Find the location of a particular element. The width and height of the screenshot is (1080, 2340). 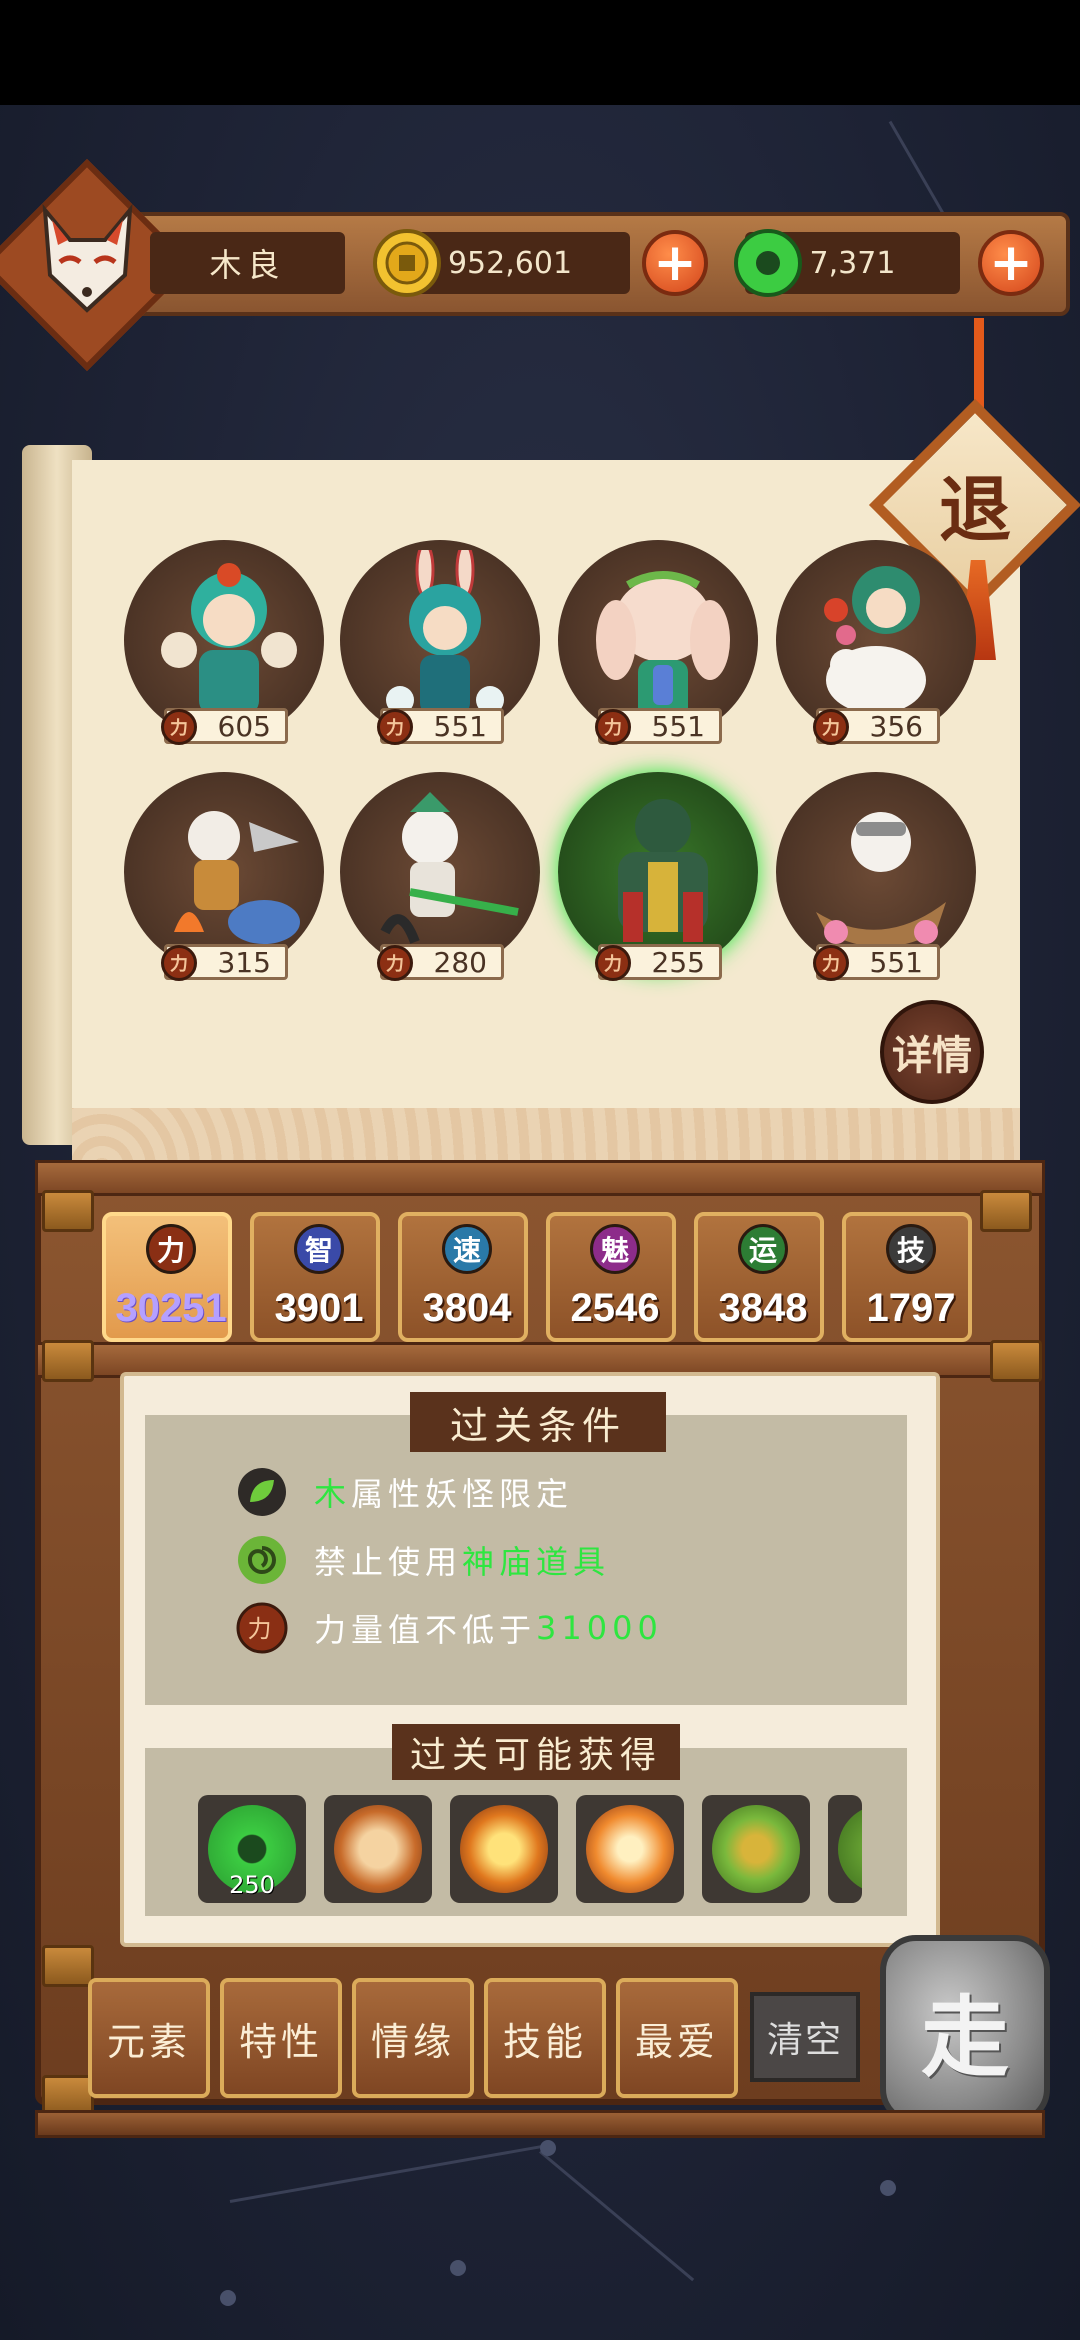

monster-power: 280 is located at coordinates (460, 962).